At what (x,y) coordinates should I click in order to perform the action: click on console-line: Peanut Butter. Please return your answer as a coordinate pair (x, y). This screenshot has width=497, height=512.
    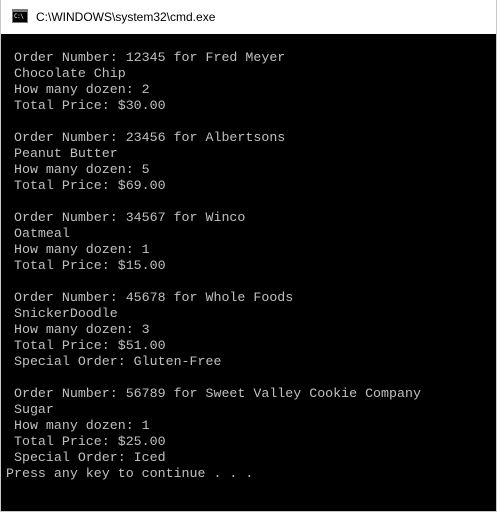
    Looking at the image, I should click on (62, 153).